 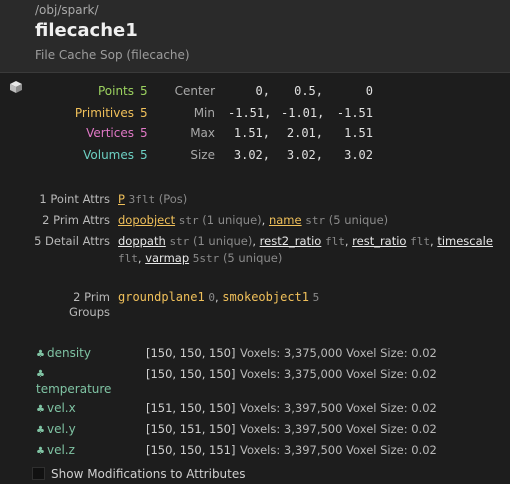 What do you see at coordinates (251, 133) in the screenshot?
I see `bounds-max-x: 1.51,` at bounding box center [251, 133].